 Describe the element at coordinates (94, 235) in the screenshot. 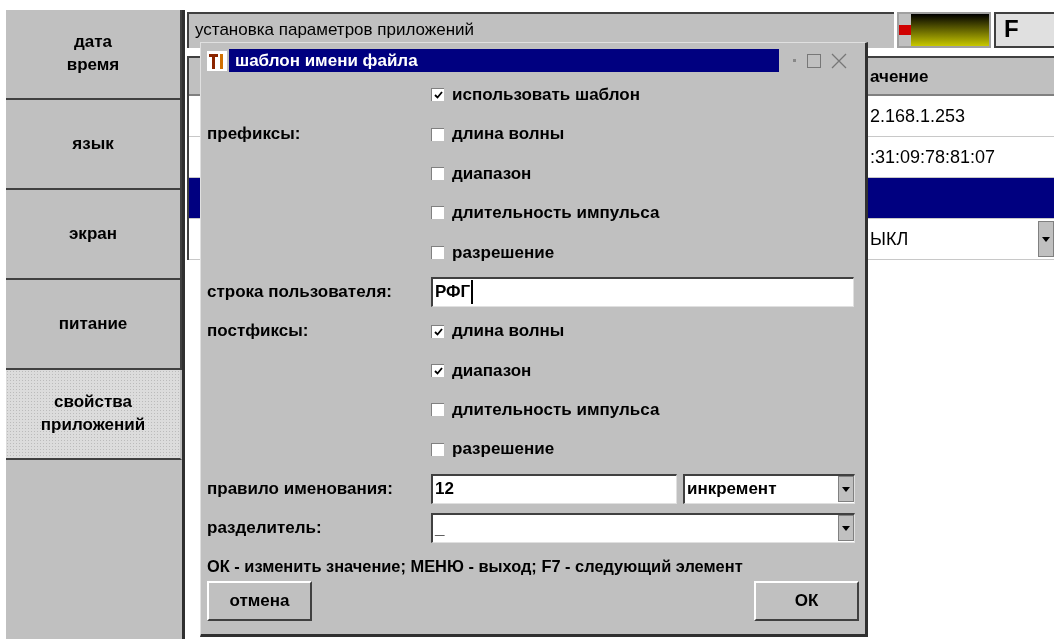

I see `sidebar-item: экран` at that location.